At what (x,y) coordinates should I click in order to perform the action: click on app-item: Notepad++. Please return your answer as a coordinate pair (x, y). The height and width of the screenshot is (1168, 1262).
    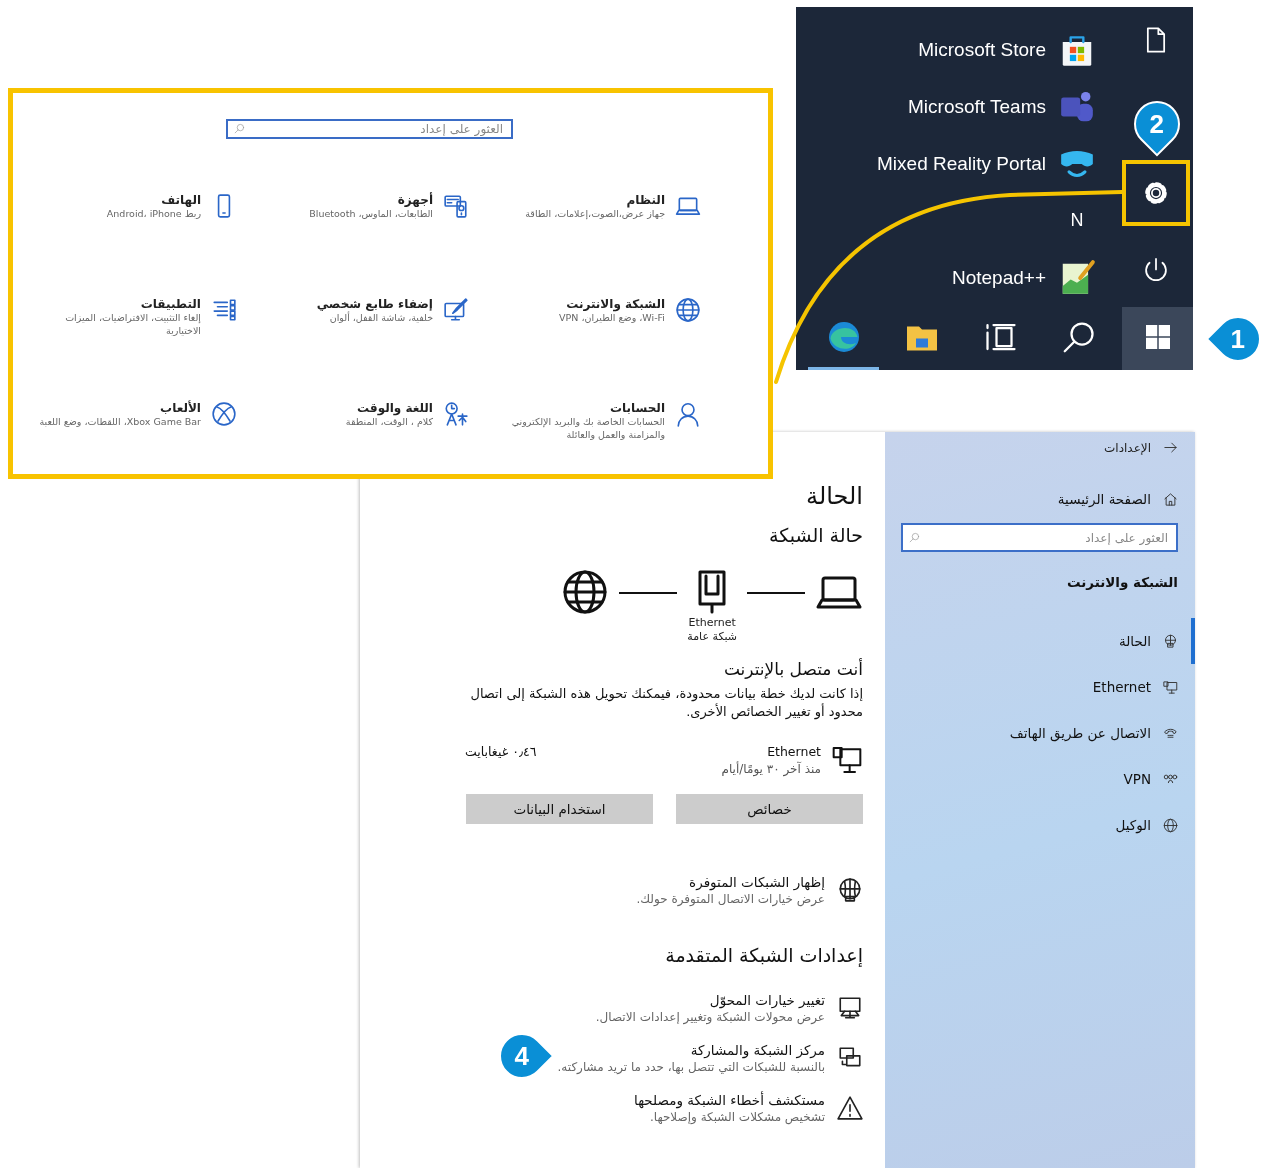
    Looking at the image, I should click on (998, 277).